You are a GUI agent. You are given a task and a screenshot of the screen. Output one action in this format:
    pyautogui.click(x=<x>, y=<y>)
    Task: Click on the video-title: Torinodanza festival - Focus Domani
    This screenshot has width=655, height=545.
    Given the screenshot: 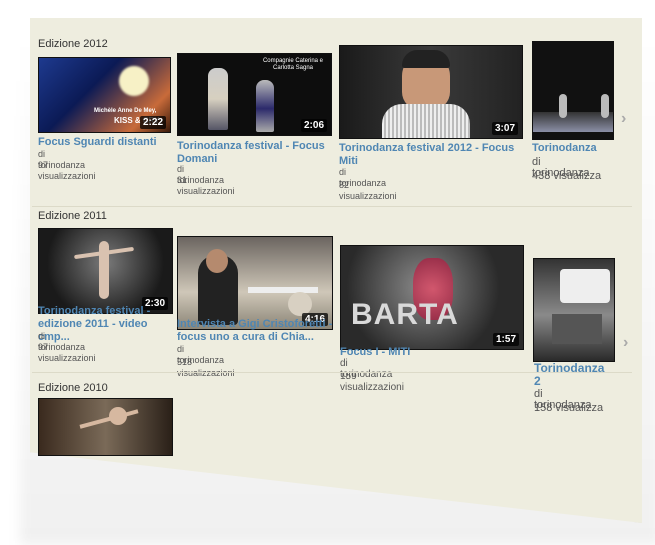 What is the action you would take?
    pyautogui.click(x=257, y=153)
    